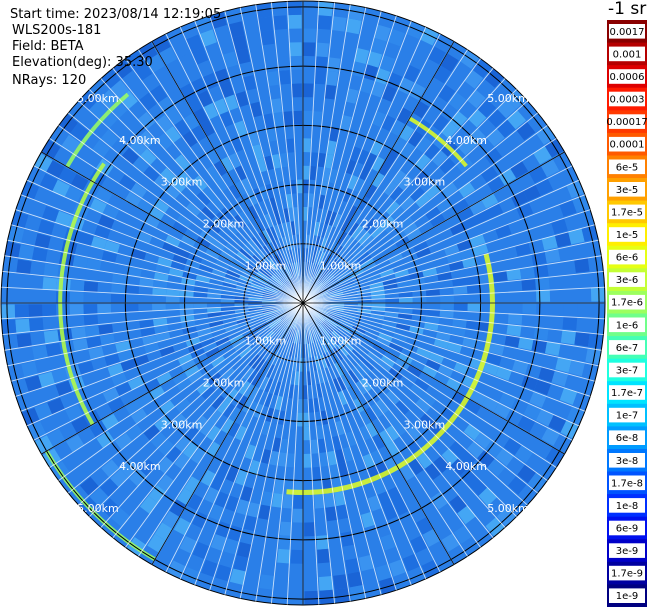 The image size is (647, 607). Describe the element at coordinates (627, 212) in the screenshot. I see `colorbar-label: 1.7e-5` at that location.